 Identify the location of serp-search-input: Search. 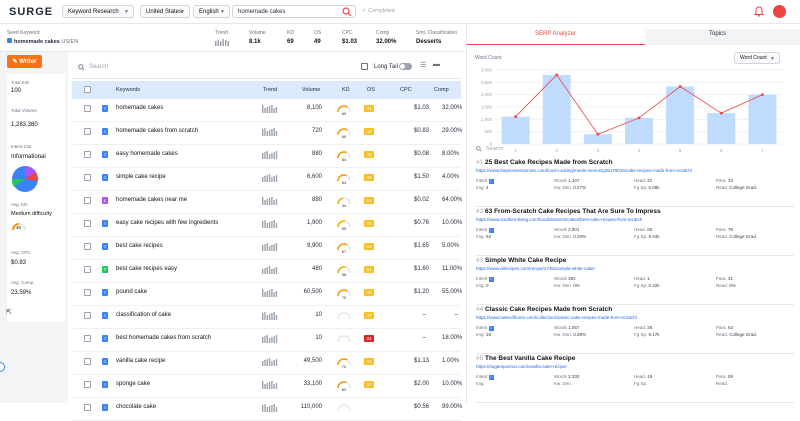
(494, 149).